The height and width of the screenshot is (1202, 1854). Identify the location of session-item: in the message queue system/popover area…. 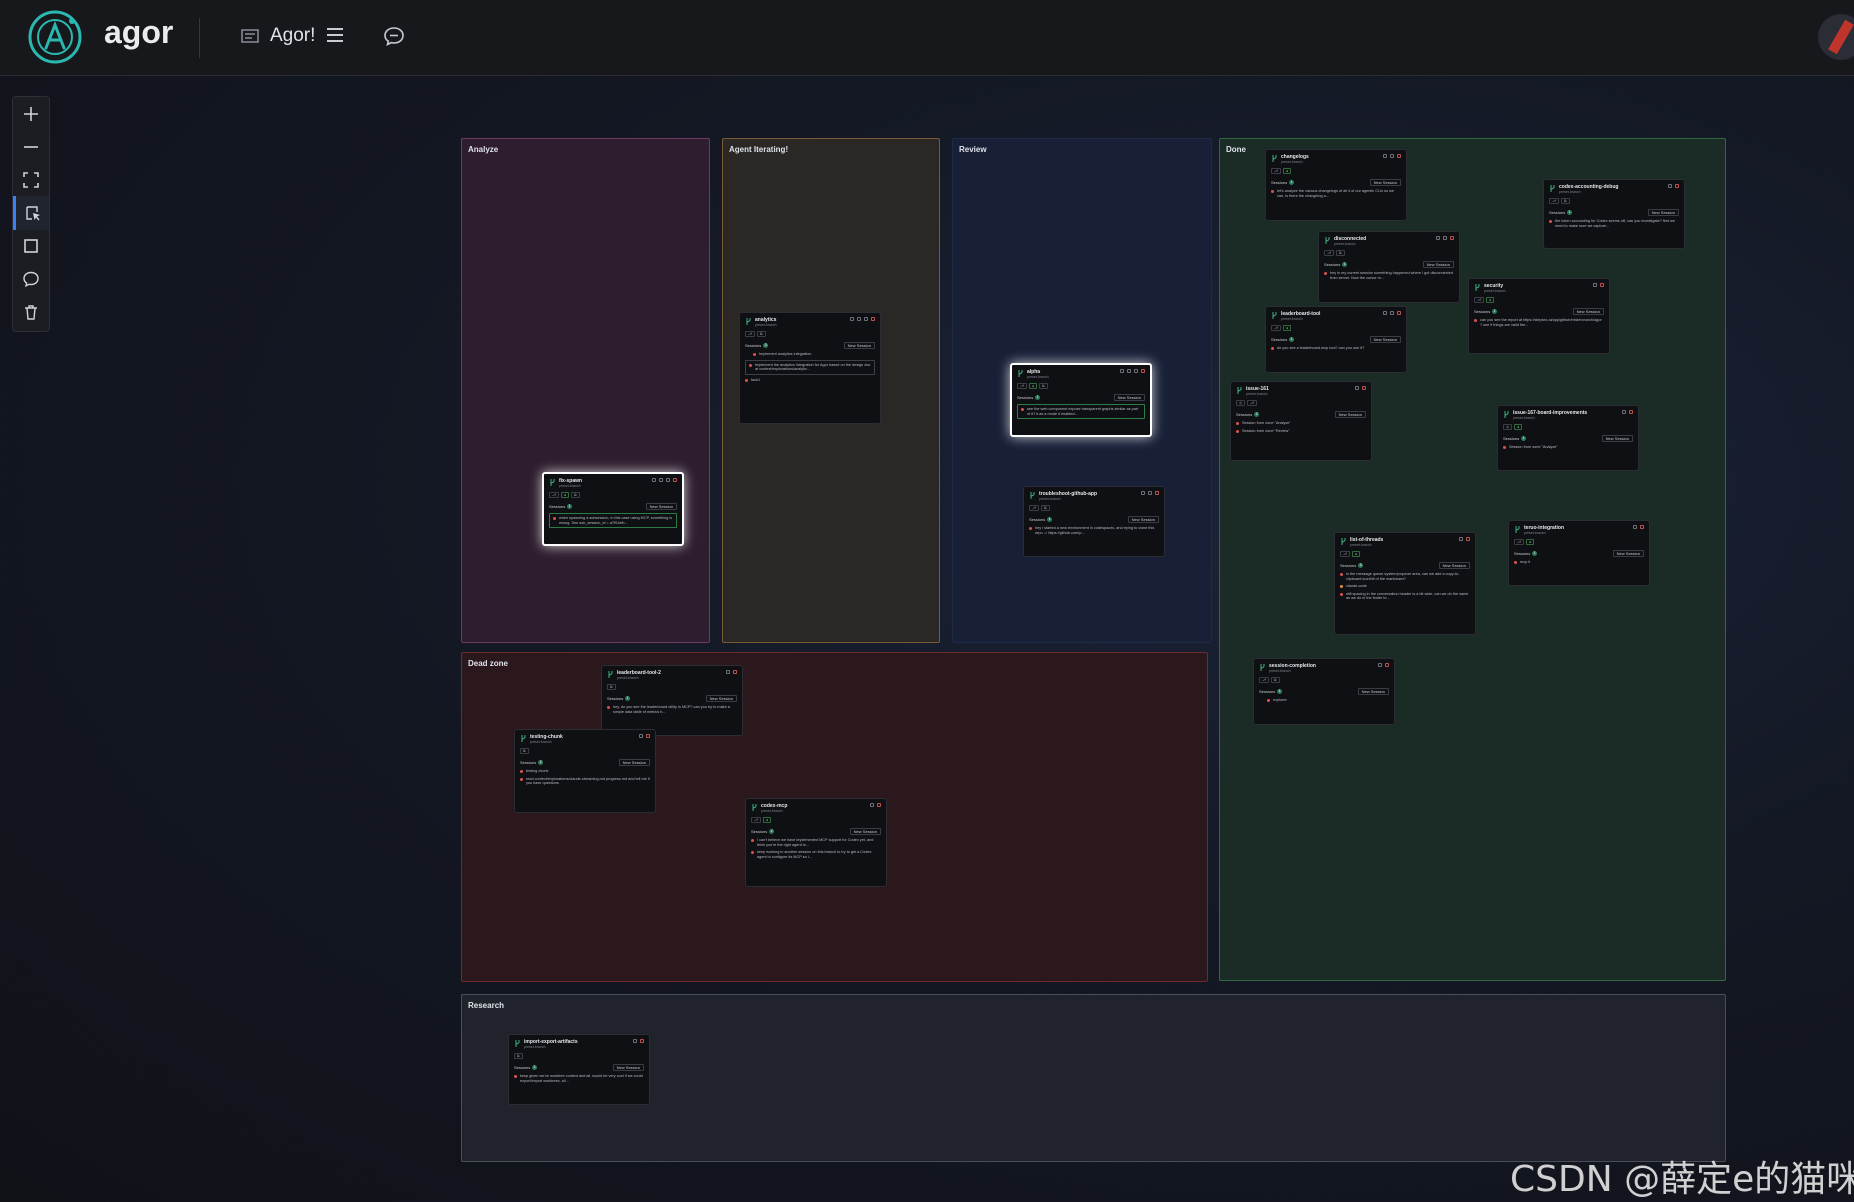
(1405, 576).